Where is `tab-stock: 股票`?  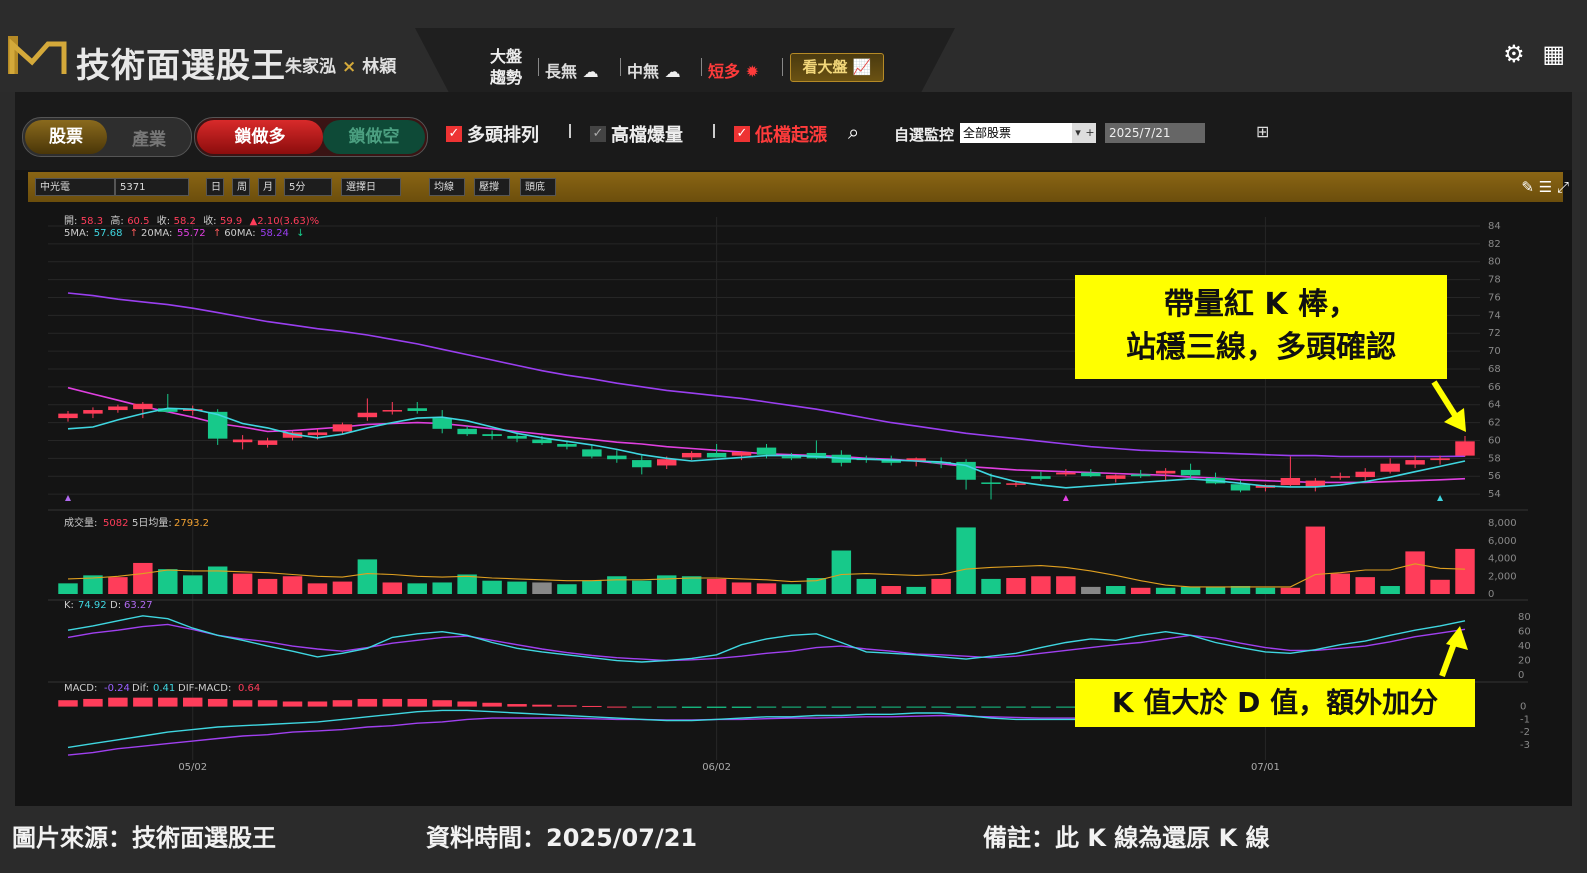 tab-stock: 股票 is located at coordinates (66, 137).